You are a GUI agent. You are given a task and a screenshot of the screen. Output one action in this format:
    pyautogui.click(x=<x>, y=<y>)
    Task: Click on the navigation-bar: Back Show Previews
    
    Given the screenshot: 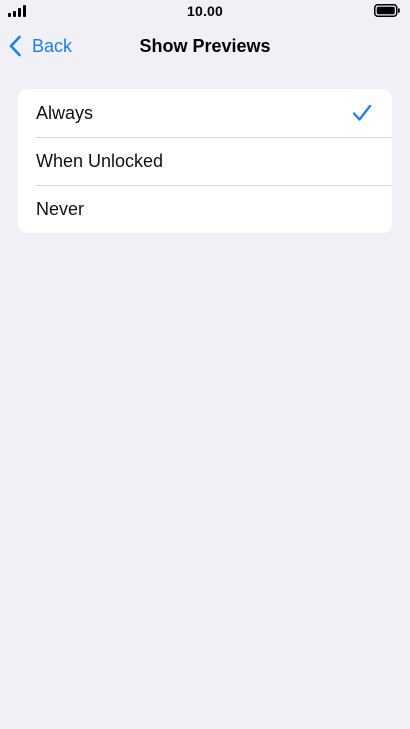 What is the action you would take?
    pyautogui.click(x=205, y=46)
    